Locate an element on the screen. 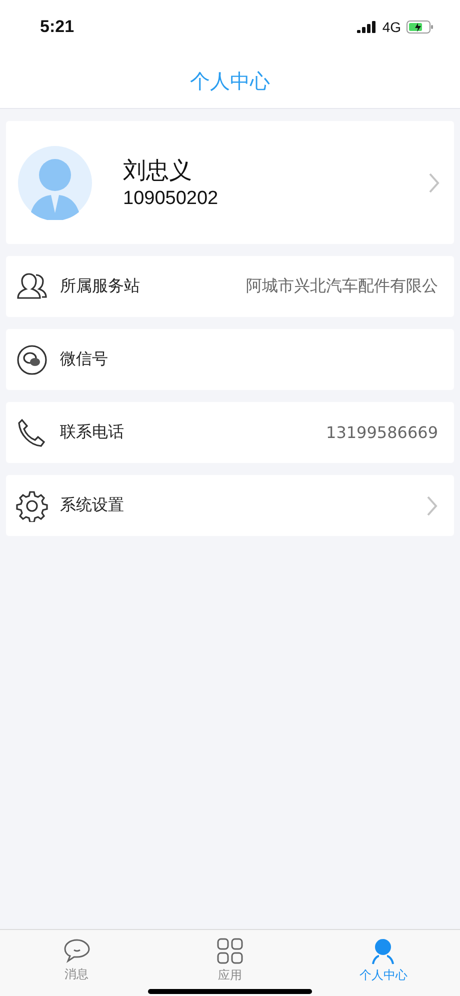  page-title: 个人中心 is located at coordinates (230, 81).